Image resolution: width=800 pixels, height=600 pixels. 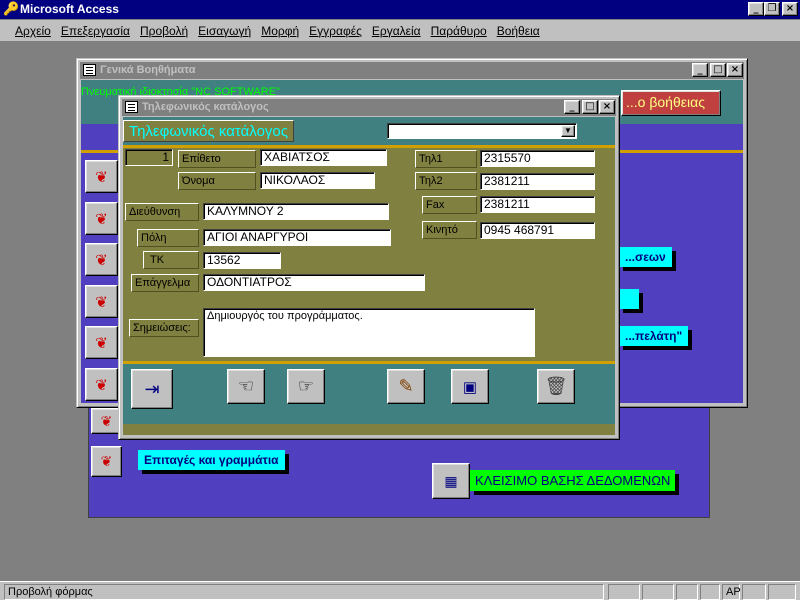 What do you see at coordinates (306, 386) in the screenshot?
I see `next-record-hand-icon: ☞` at bounding box center [306, 386].